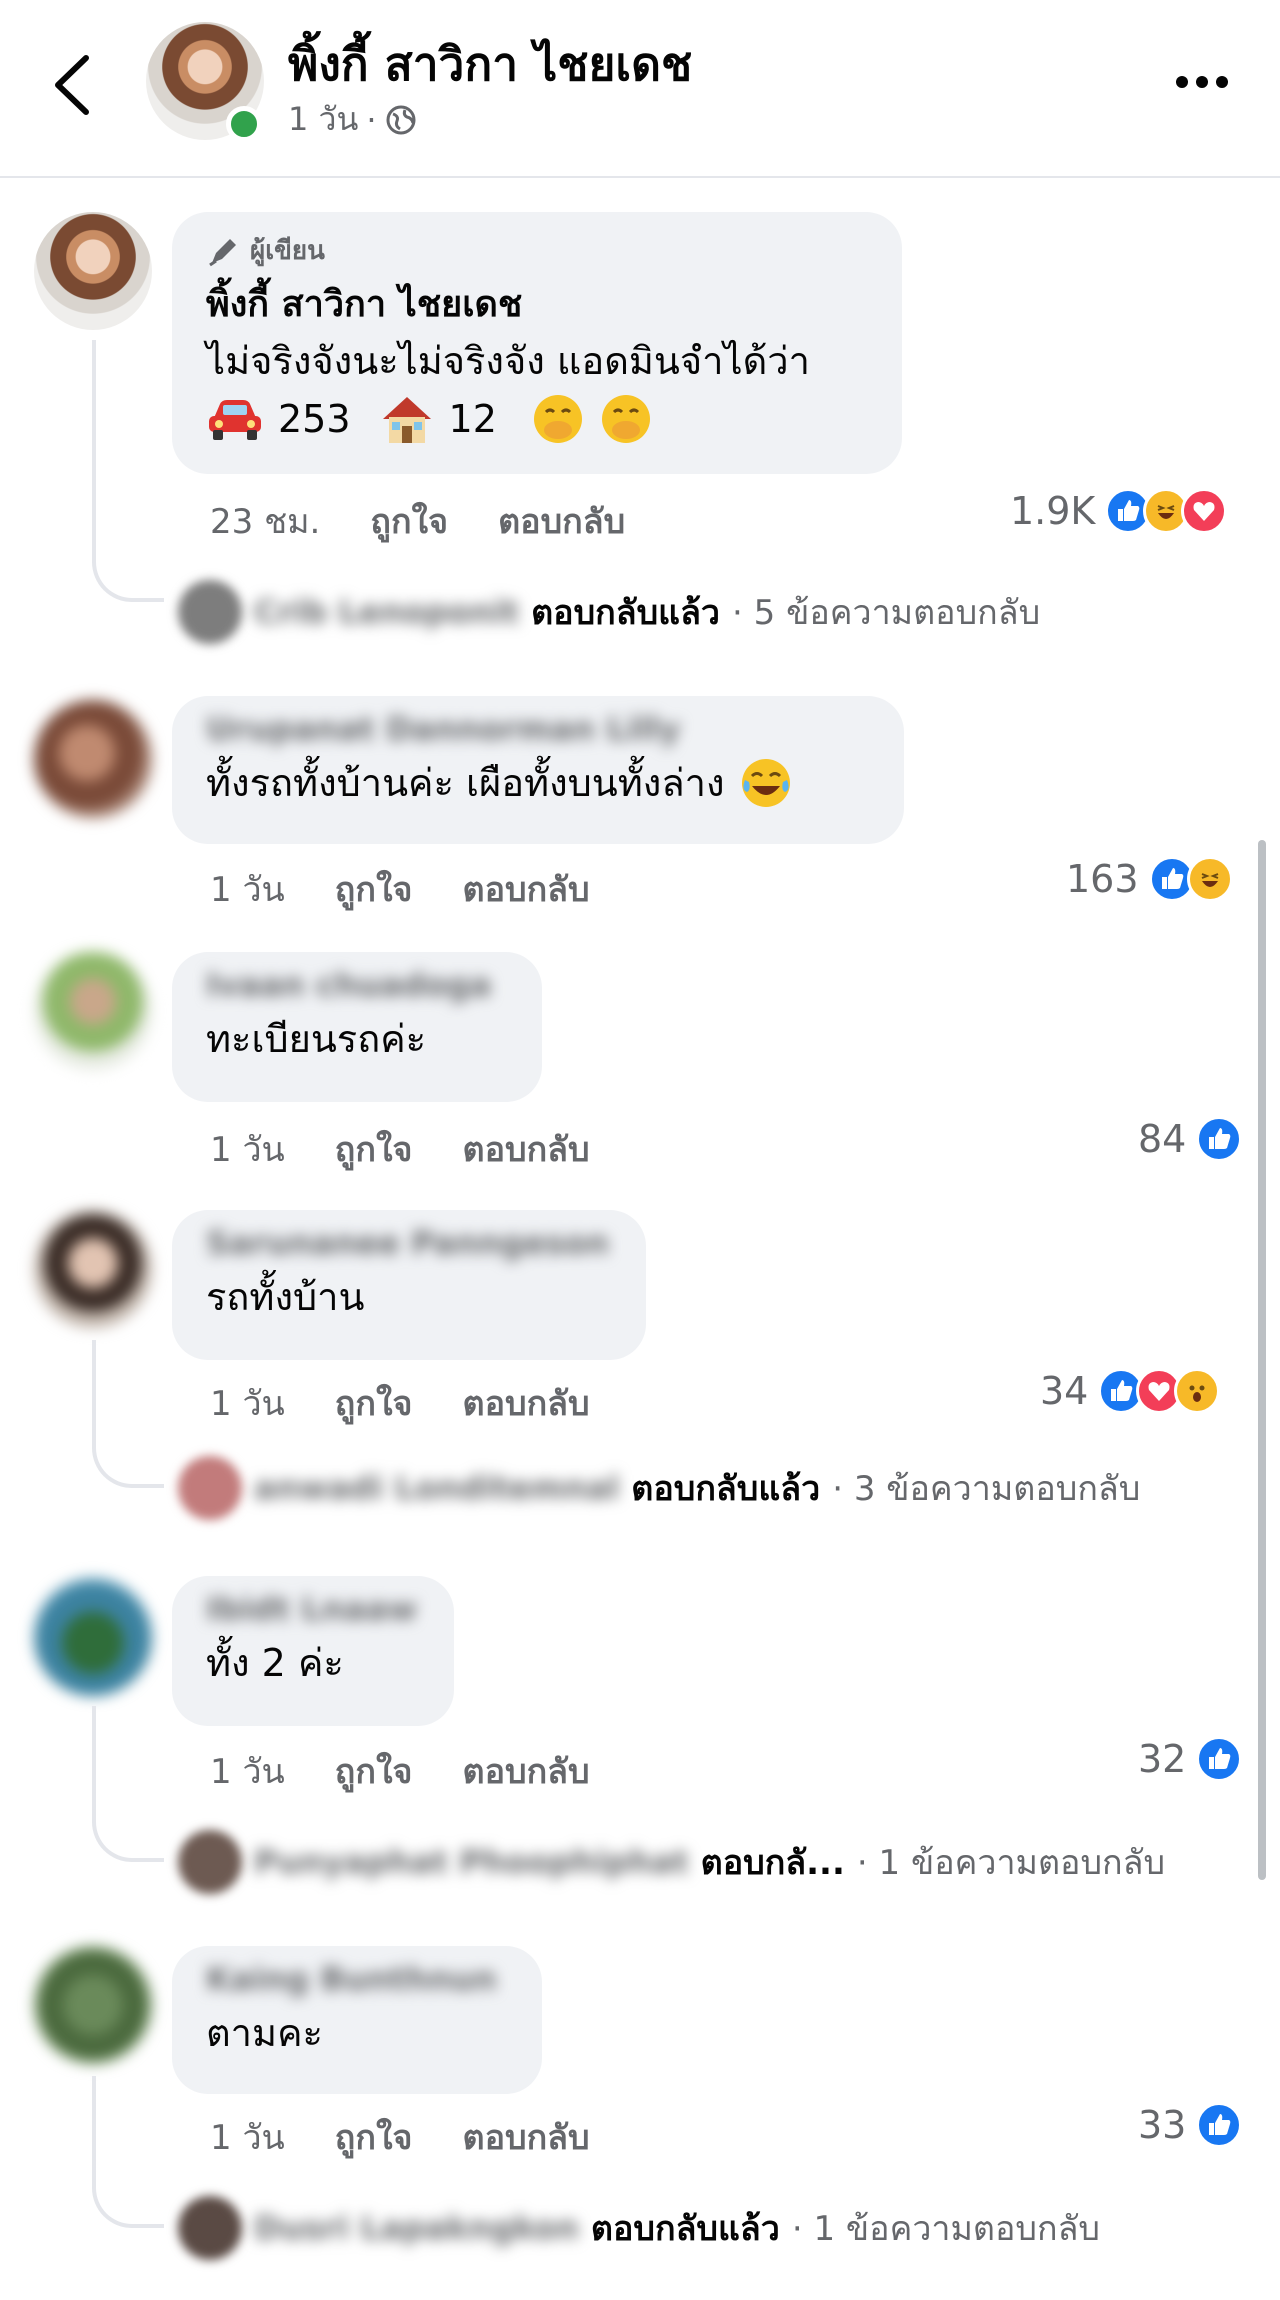 The height and width of the screenshot is (2300, 1280). What do you see at coordinates (323, 119) in the screenshot?
I see `post-time: 1 วัน` at bounding box center [323, 119].